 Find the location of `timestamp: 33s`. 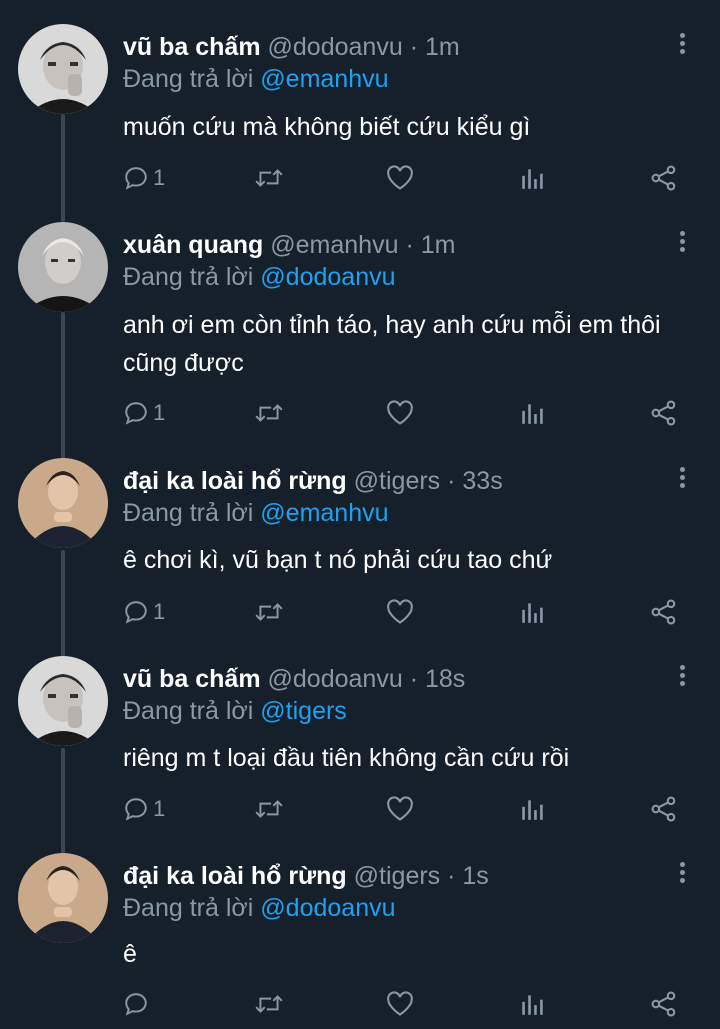

timestamp: 33s is located at coordinates (482, 481).